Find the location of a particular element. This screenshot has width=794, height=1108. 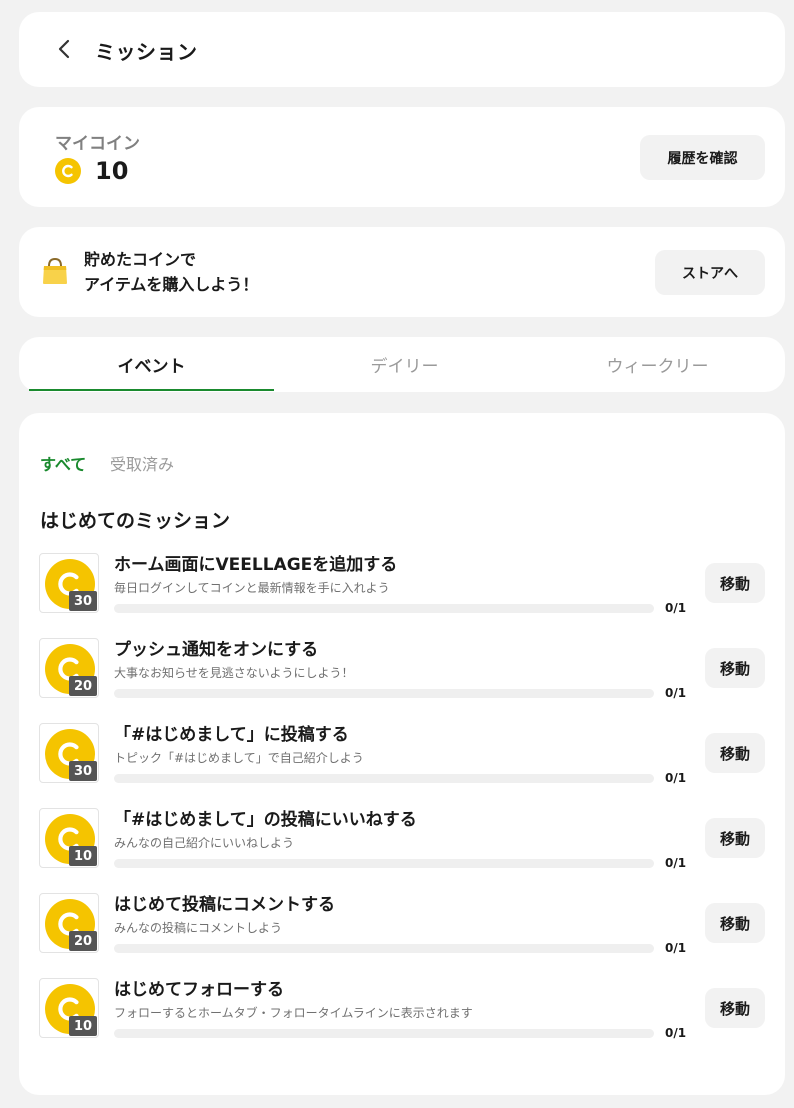

chevron-left-icon is located at coordinates (64, 49).